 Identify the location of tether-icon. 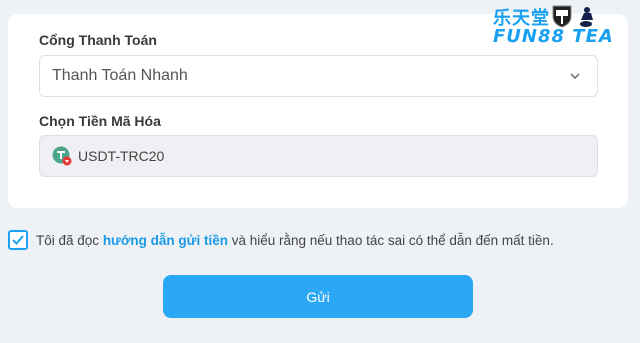
(62, 156).